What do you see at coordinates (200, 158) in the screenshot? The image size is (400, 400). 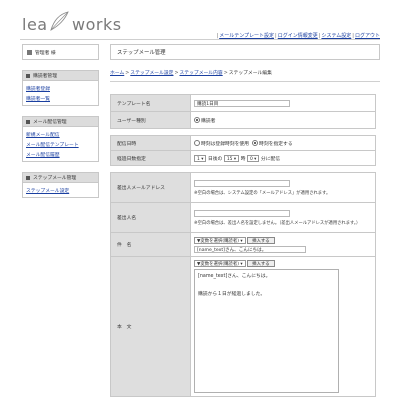 I see `schedule-day-select: 1 ▾` at bounding box center [200, 158].